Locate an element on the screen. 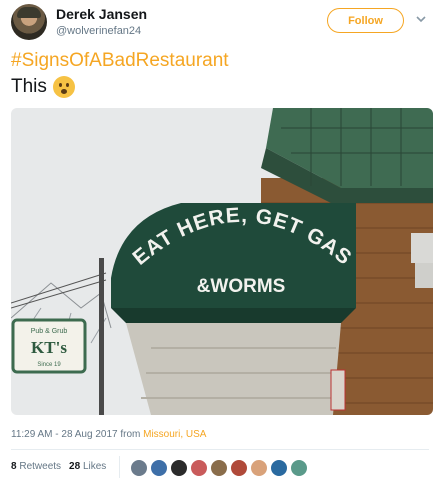 The height and width of the screenshot is (481, 440). retweets-count: 8 is located at coordinates (14, 466).